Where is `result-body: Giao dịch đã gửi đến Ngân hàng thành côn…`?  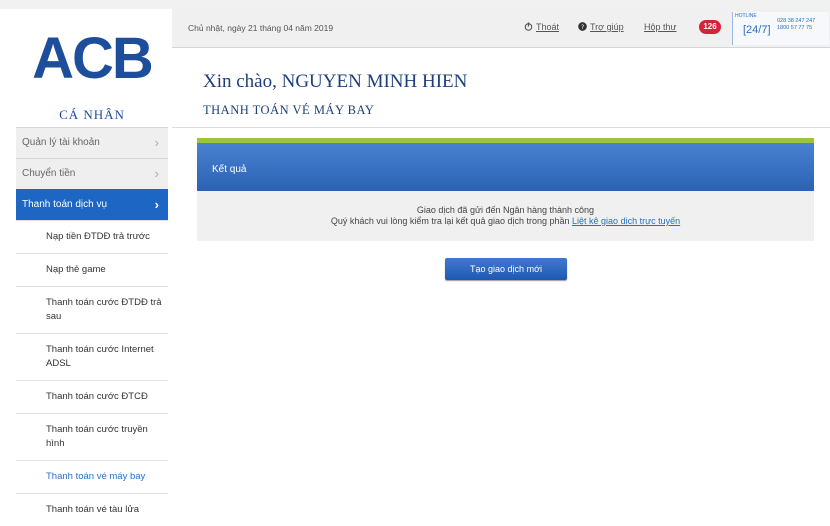
result-body: Giao dịch đã gửi đến Ngân hàng thành côn… is located at coordinates (505, 216).